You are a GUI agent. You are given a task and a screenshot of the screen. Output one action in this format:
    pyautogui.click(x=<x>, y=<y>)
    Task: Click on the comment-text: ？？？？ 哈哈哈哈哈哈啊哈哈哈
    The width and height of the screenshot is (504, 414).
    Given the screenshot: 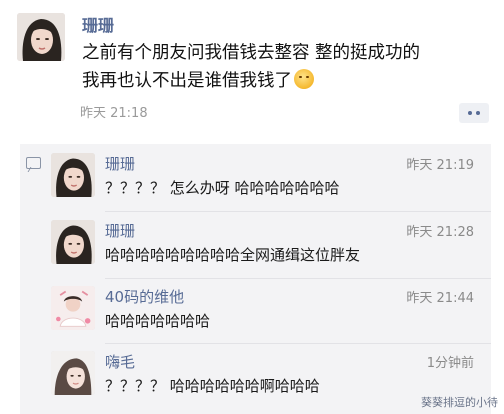 What is the action you would take?
    pyautogui.click(x=212, y=386)
    